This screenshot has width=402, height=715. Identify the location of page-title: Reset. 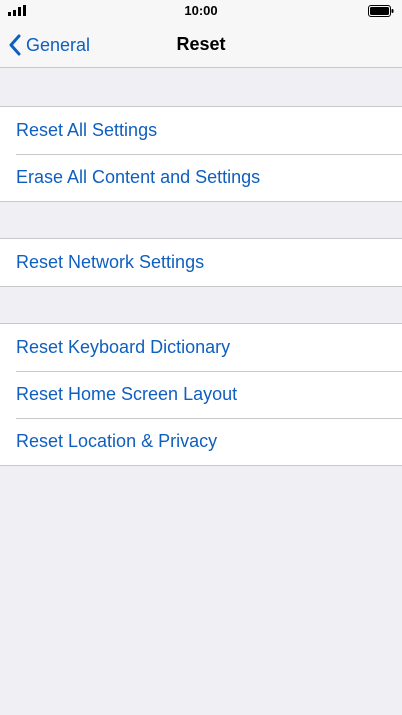
(201, 44).